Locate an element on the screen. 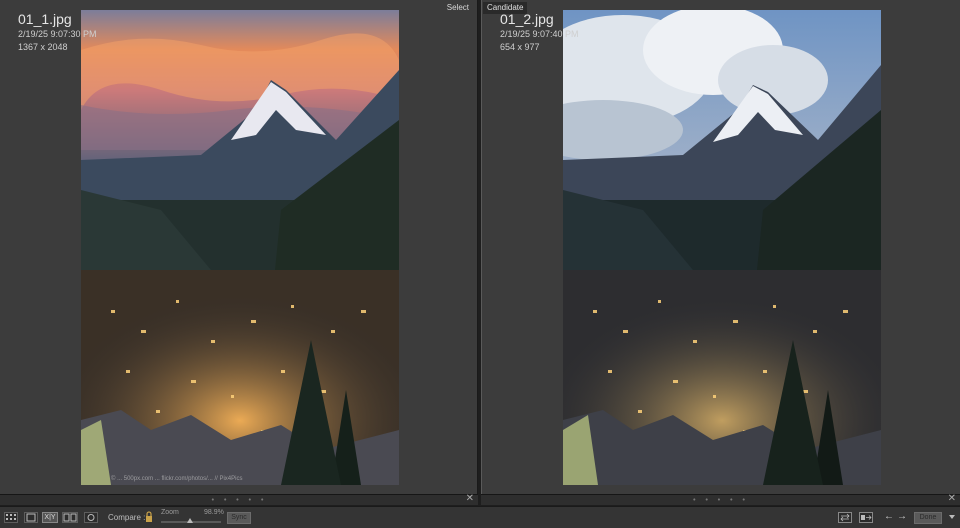  candidate-dimensions: 654 x 977 is located at coordinates (520, 47).